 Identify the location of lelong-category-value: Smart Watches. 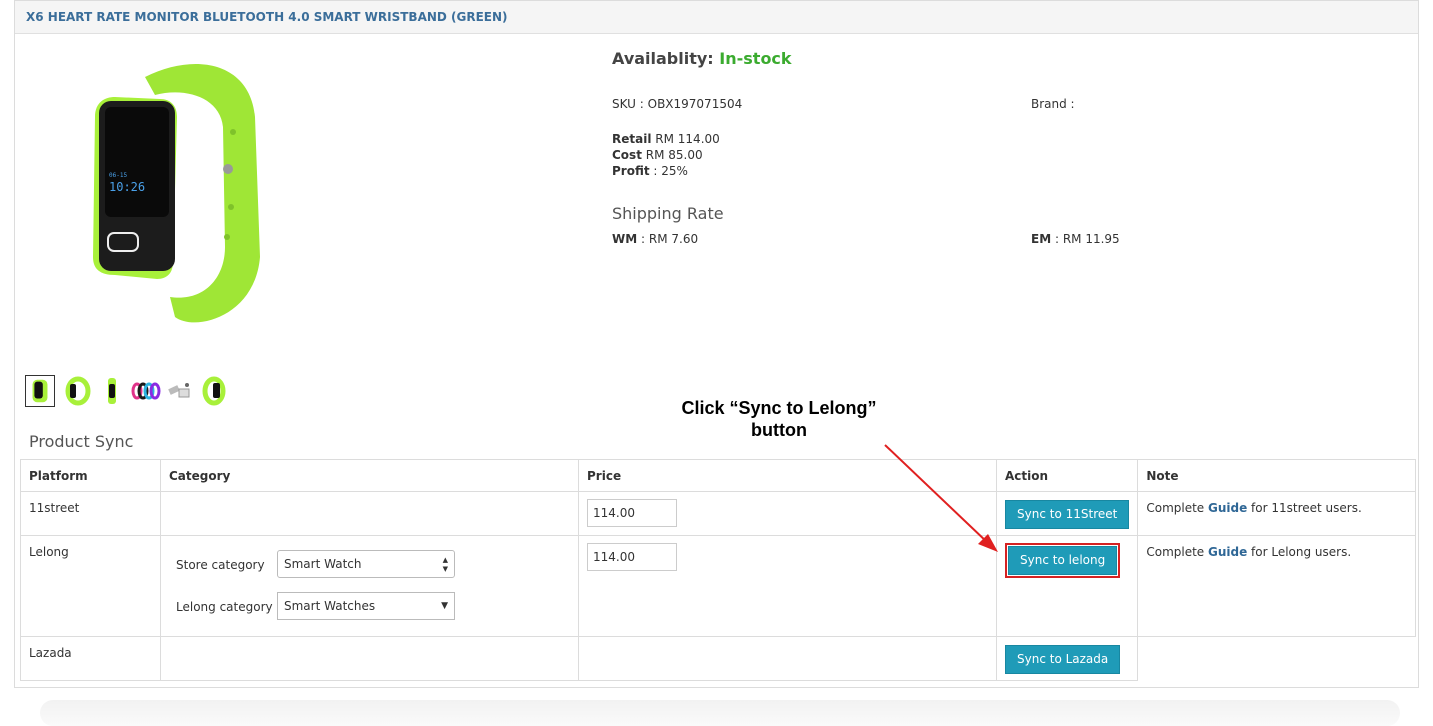
(330, 606).